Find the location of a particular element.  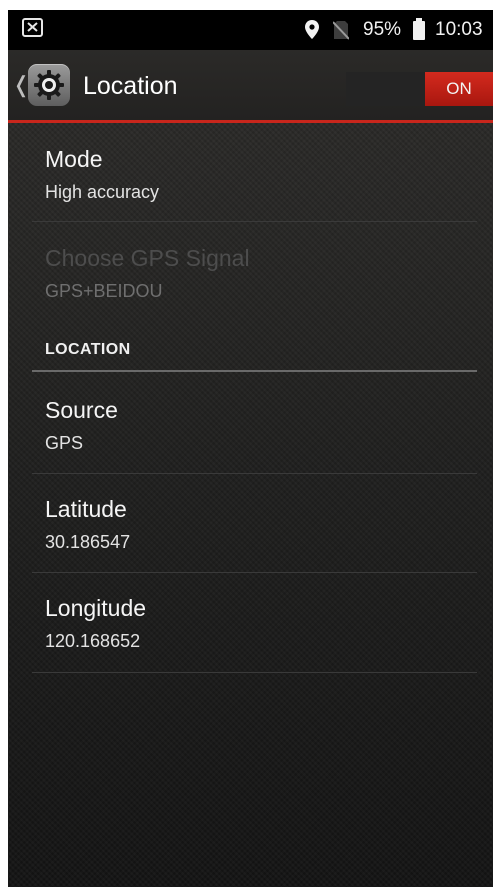

toggle-track is located at coordinates (387, 89).